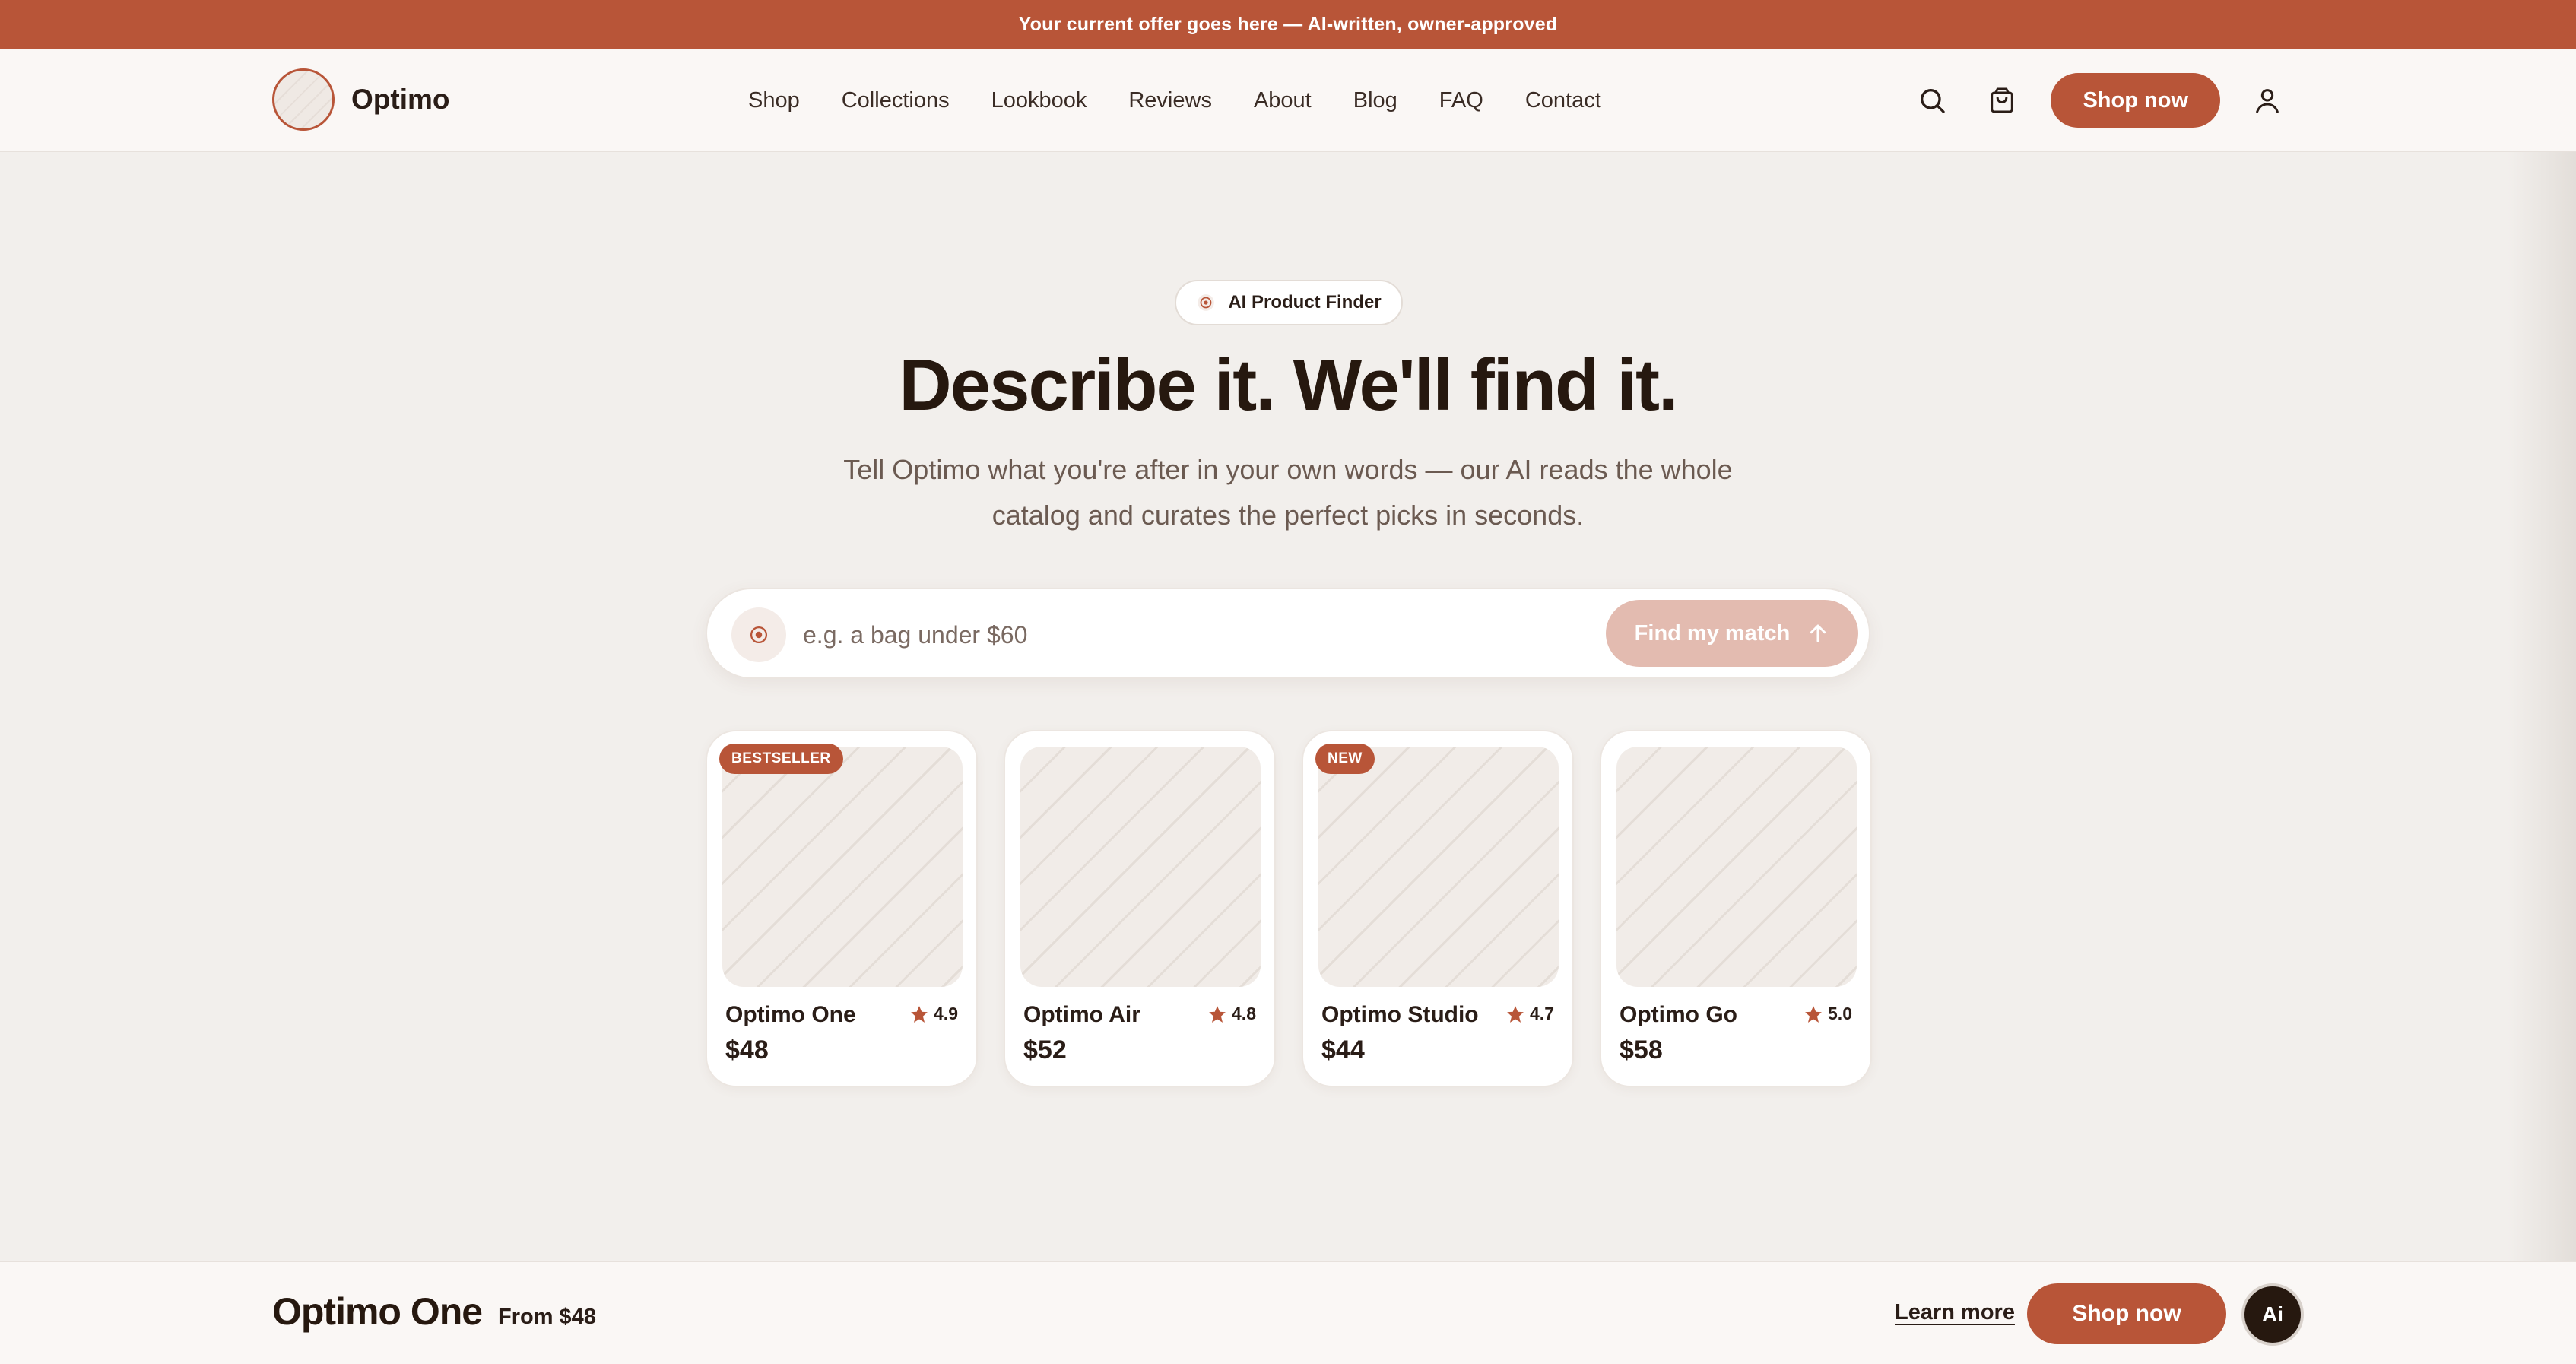  I want to click on find-my-match-button: Find my match, so click(1732, 633).